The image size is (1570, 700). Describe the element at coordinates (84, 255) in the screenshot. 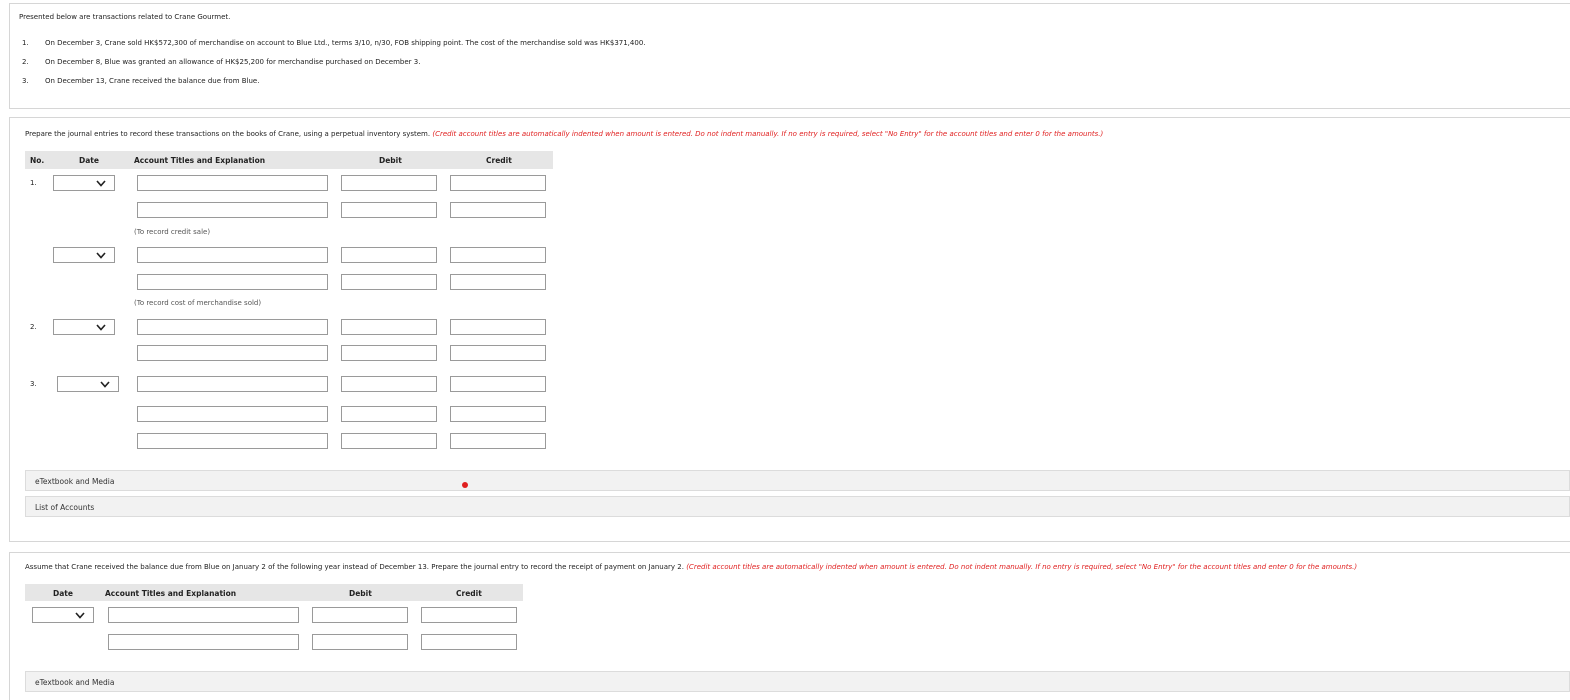

I see `date-select-1b` at that location.